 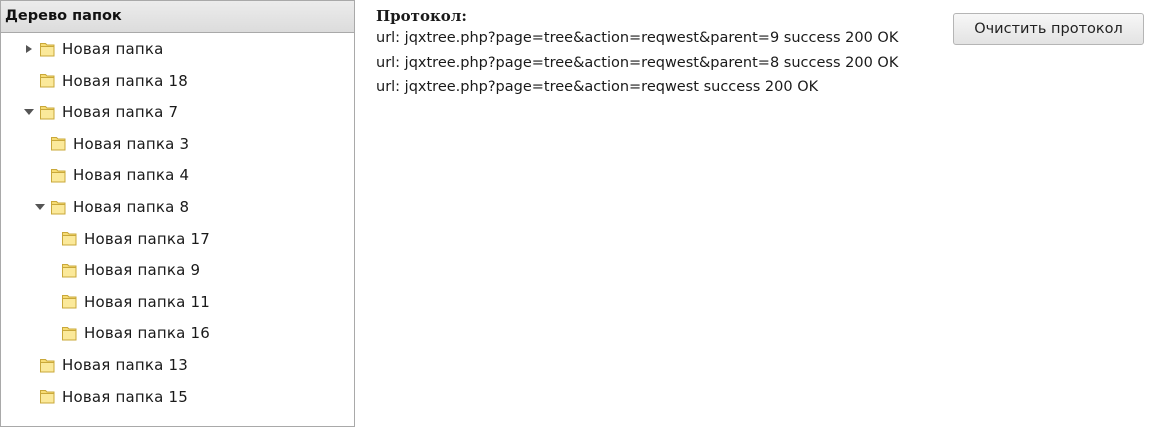 I want to click on tree-item: Новая папка 9, so click(x=122, y=270).